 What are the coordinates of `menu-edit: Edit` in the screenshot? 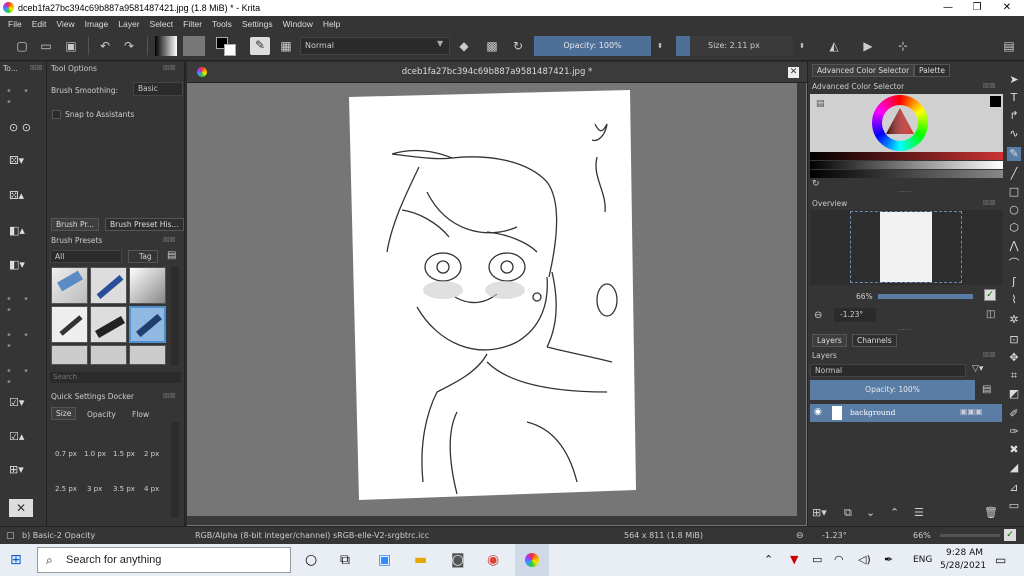 It's located at (39, 24).